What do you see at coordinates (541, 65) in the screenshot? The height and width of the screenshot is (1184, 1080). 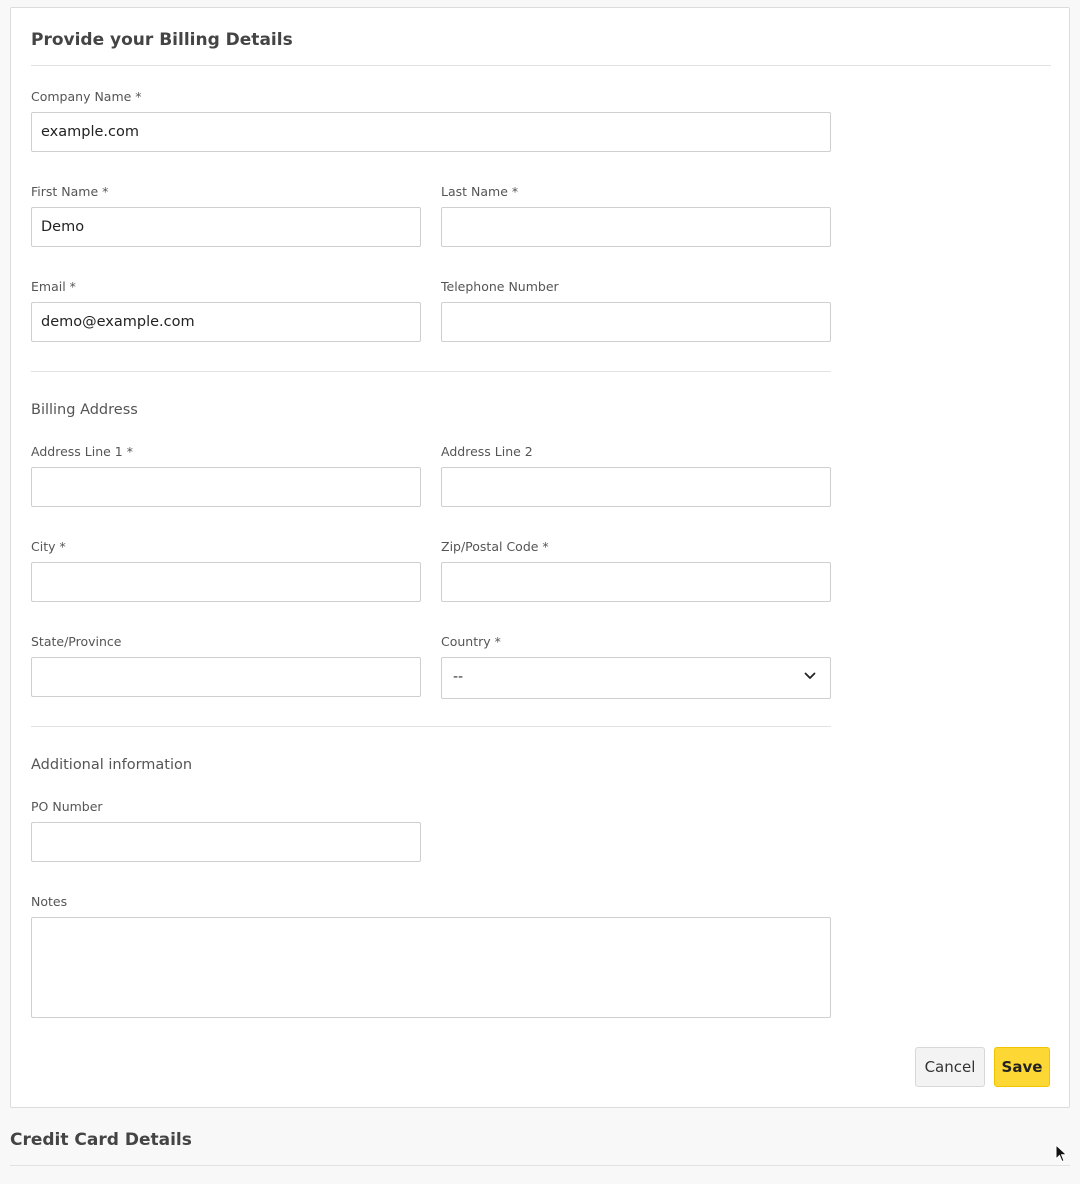 I see `title-divider` at bounding box center [541, 65].